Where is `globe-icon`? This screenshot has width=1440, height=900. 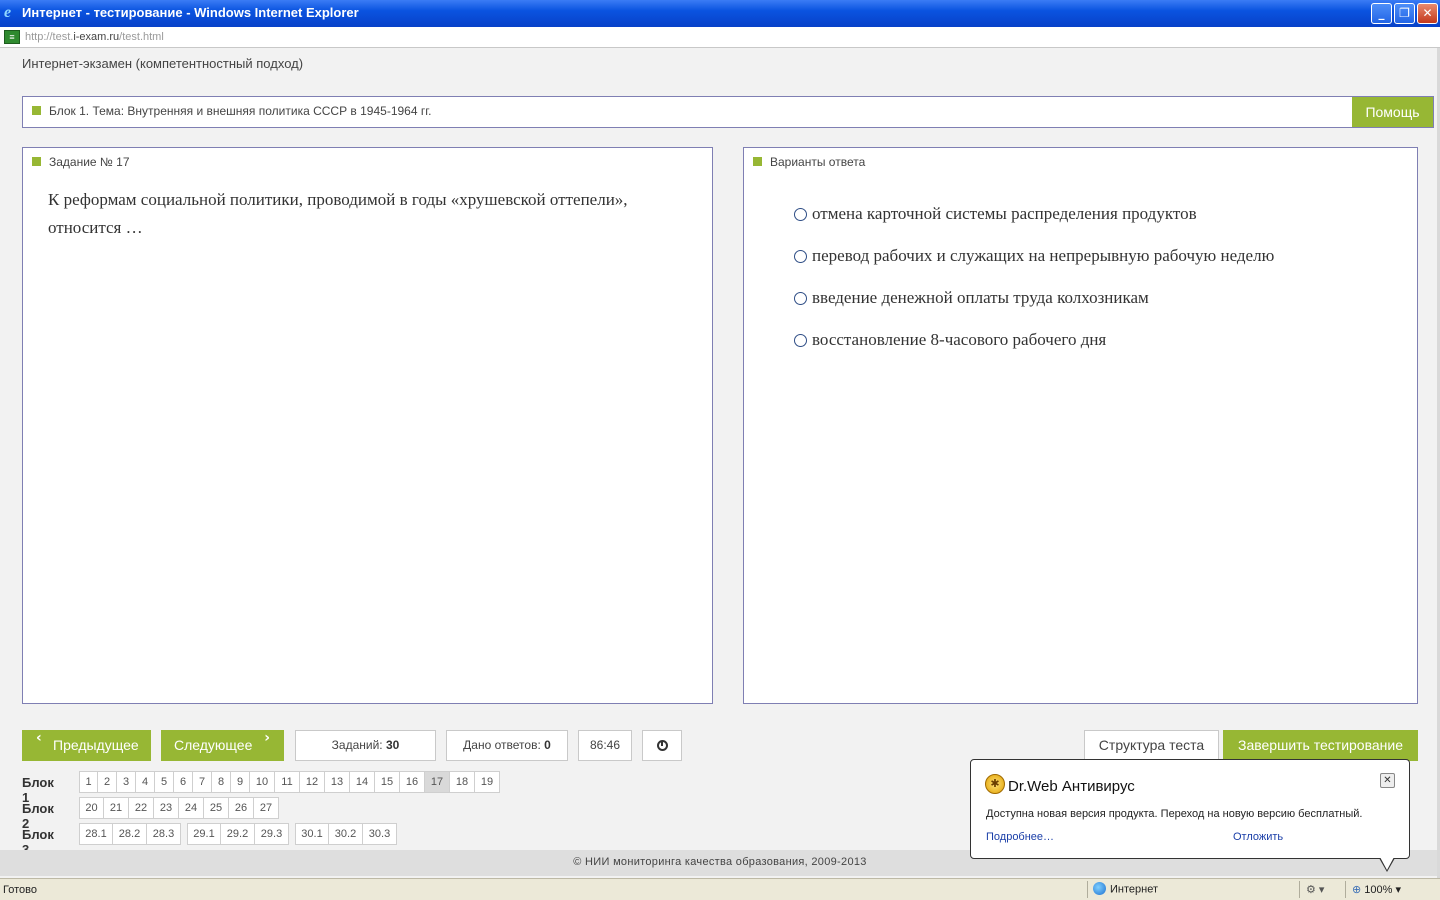
globe-icon is located at coordinates (1099, 888).